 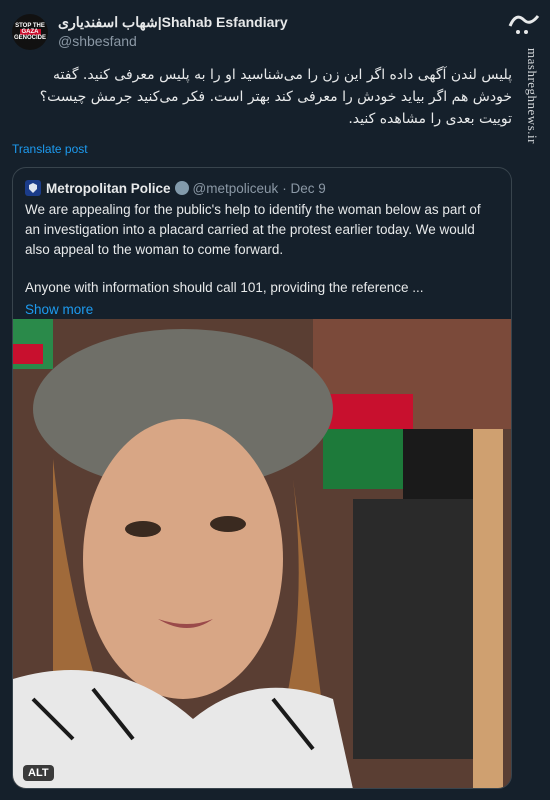 I want to click on avatar-line-3: GENOCIDE, so click(x=29, y=38).